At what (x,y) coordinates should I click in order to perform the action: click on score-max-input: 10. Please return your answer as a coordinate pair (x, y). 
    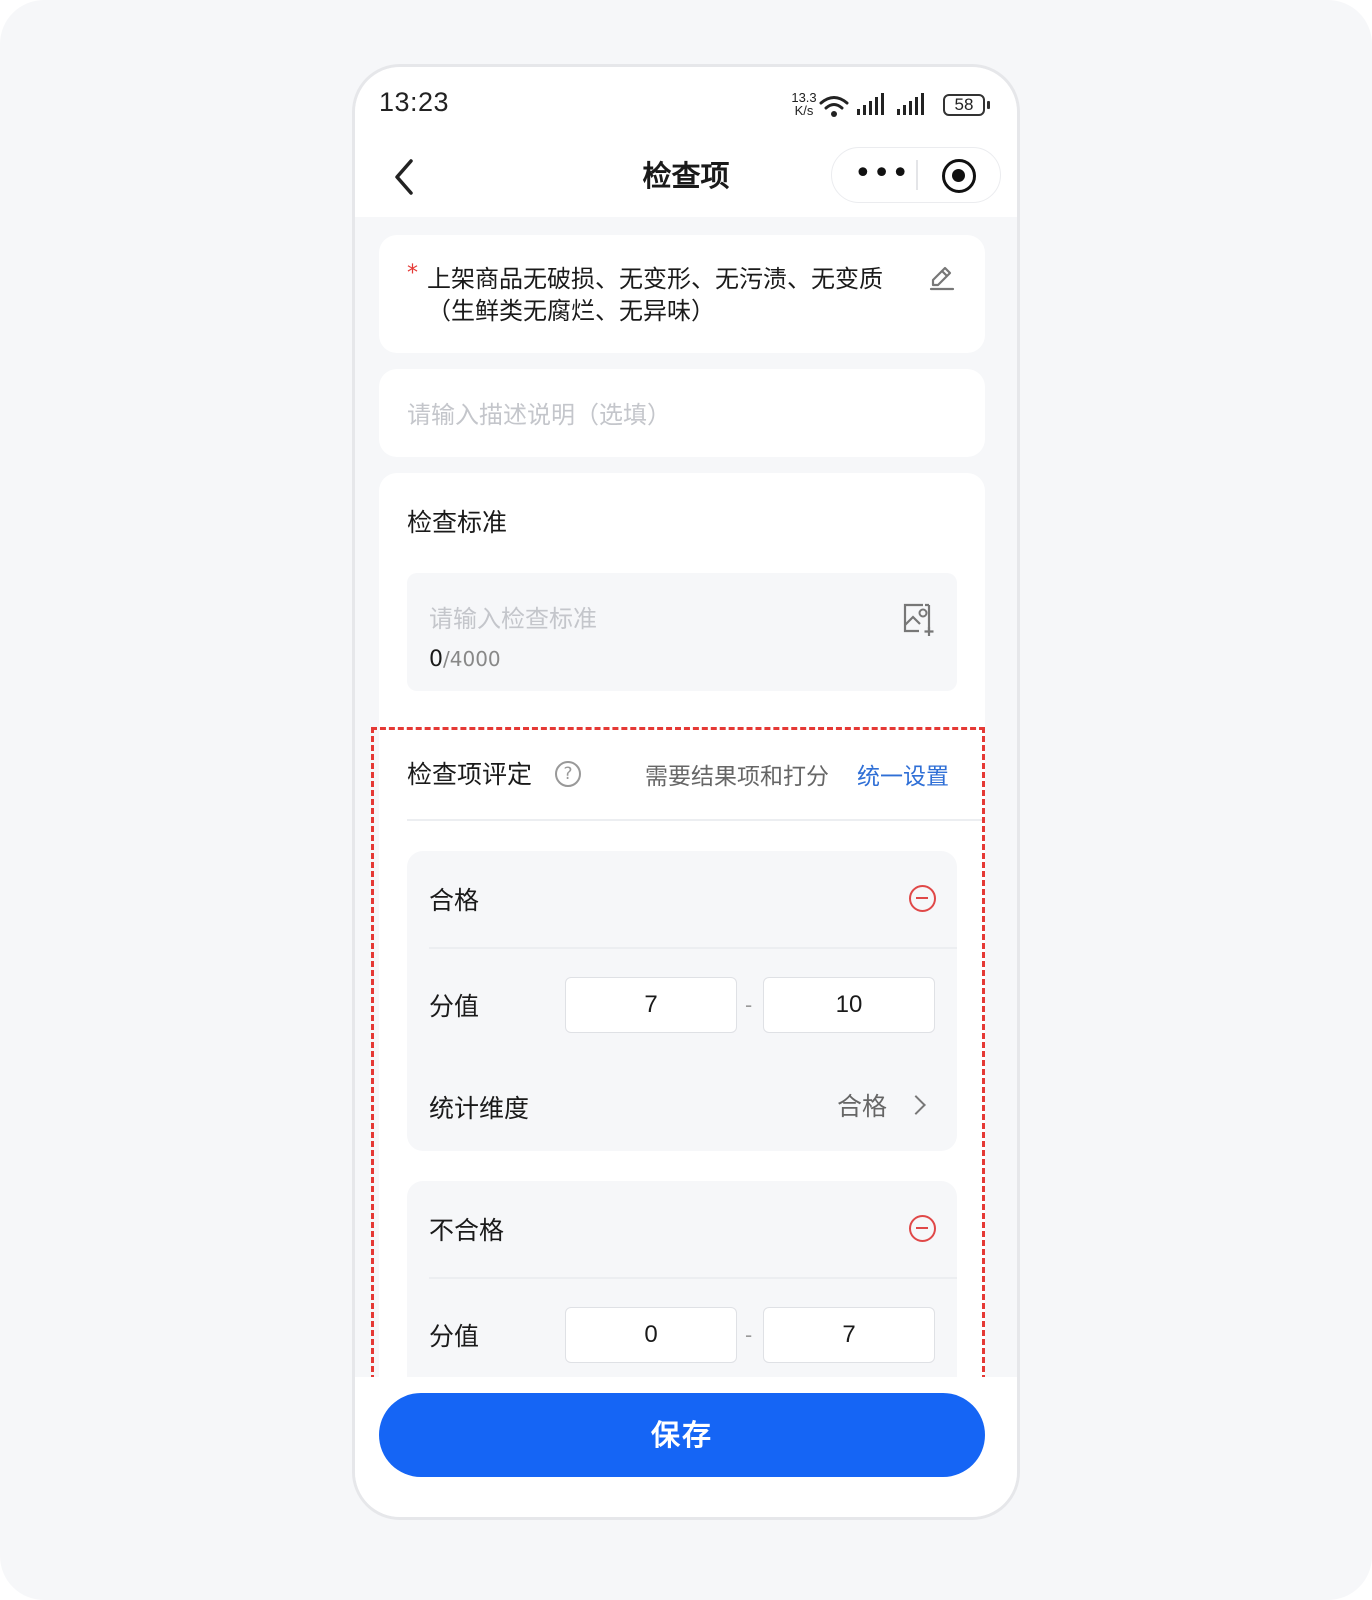
    Looking at the image, I should click on (849, 1005).